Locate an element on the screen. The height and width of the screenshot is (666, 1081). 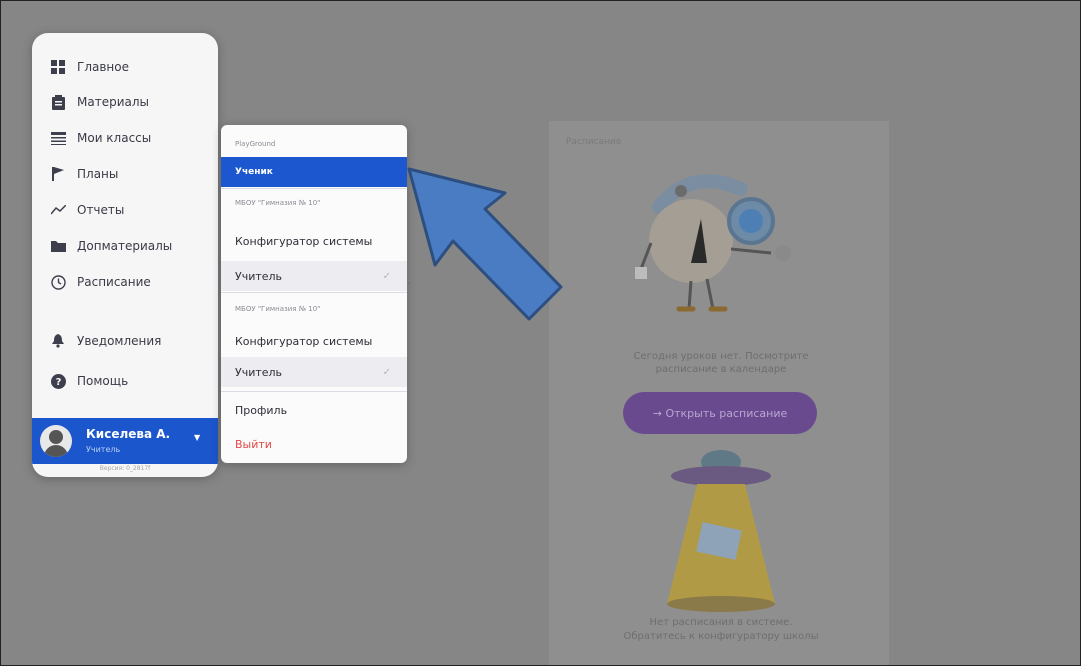
sidebar-item-help: ? Помощь is located at coordinates (89, 381).